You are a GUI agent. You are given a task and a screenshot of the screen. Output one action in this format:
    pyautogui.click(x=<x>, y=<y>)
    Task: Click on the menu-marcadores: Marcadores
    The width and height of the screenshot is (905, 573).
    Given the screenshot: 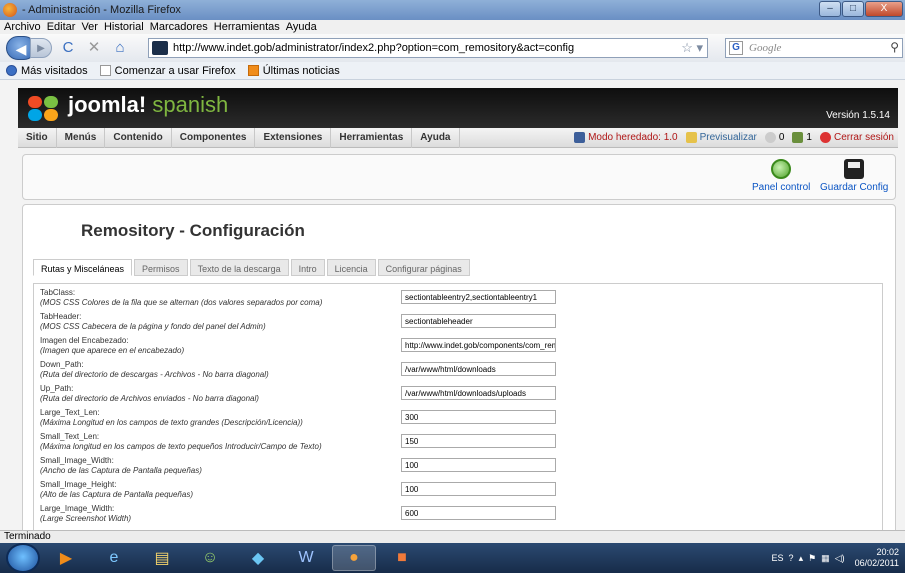 What is the action you would take?
    pyautogui.click(x=179, y=27)
    